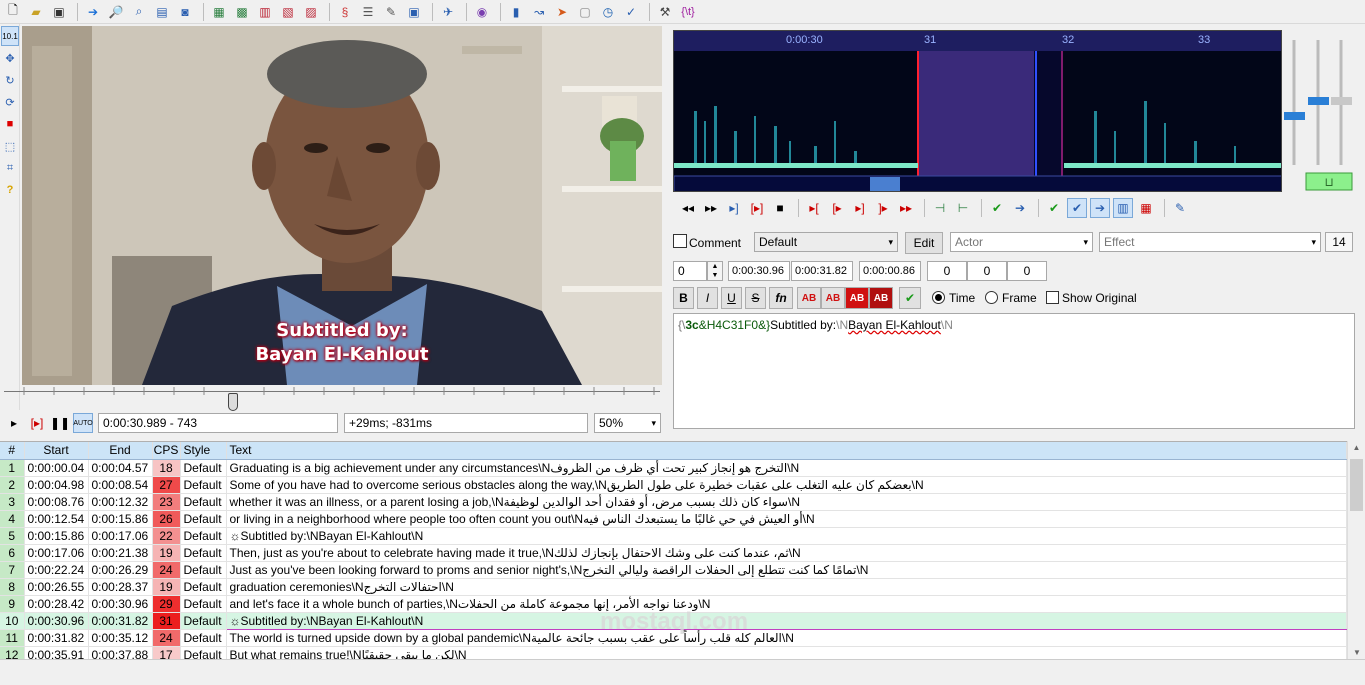  What do you see at coordinates (837, 208) in the screenshot?
I see `play-after-start-icon: [▸` at bounding box center [837, 208].